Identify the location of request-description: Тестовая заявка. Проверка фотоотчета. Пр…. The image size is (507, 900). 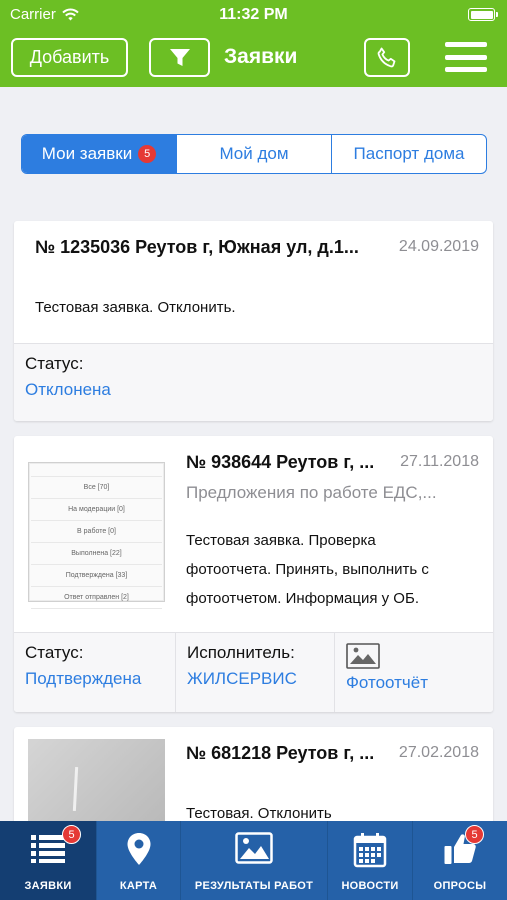
(307, 569).